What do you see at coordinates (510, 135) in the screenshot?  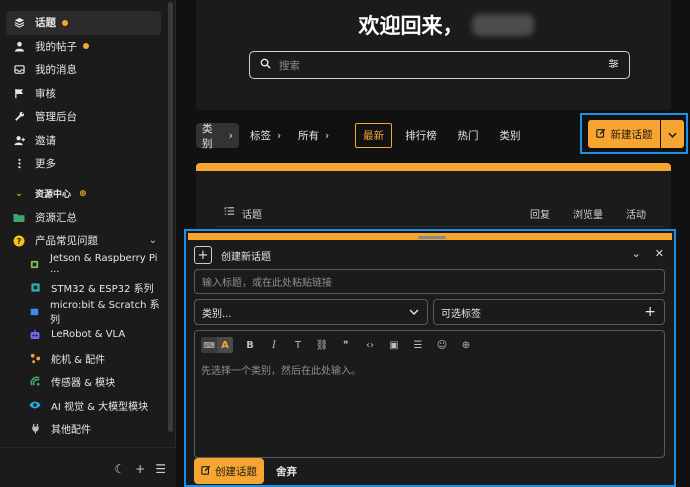 I see `tab-categories: 类别` at bounding box center [510, 135].